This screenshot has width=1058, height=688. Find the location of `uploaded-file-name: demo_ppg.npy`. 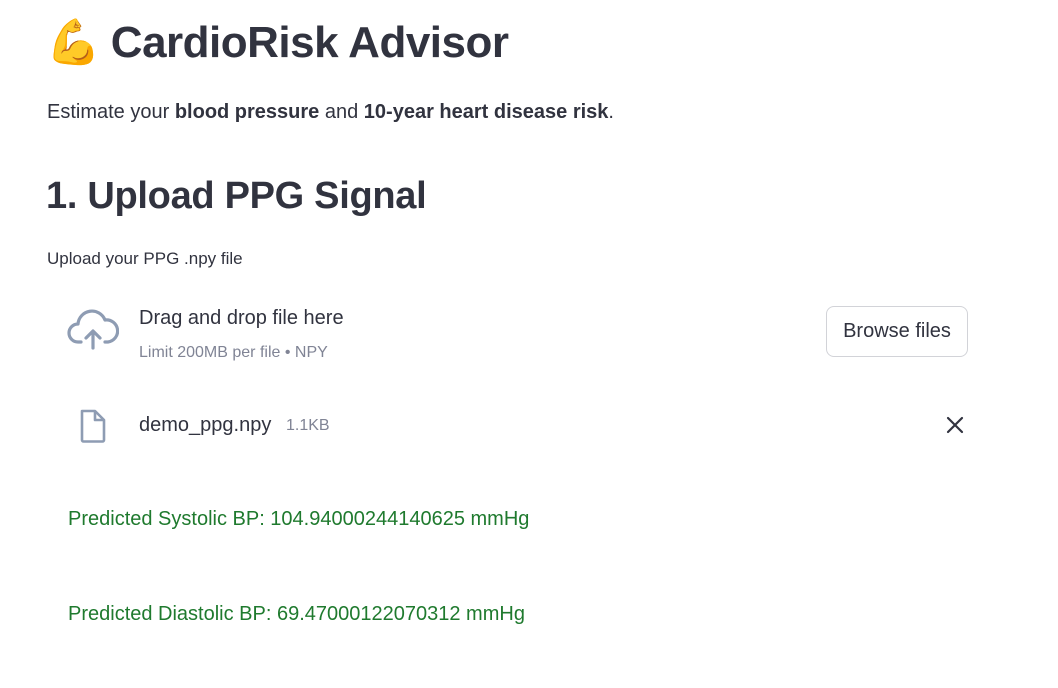

uploaded-file-name: demo_ppg.npy is located at coordinates (205, 425).